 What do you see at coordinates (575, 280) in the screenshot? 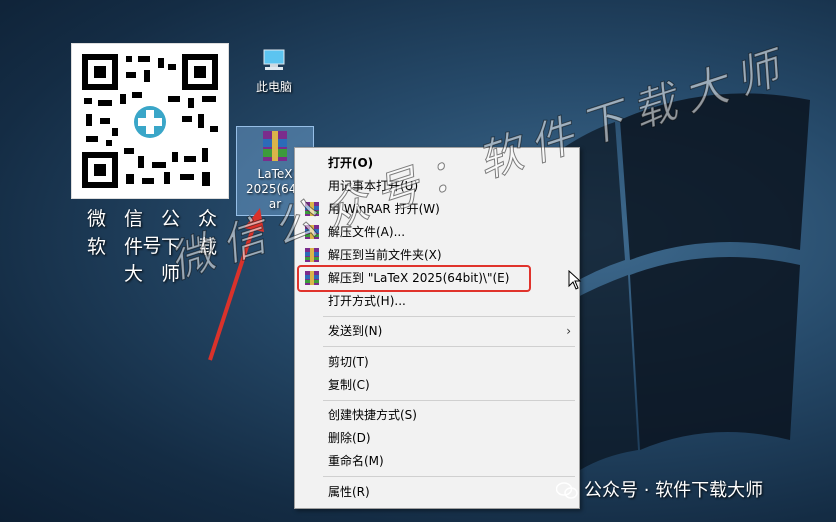
I see `mouse-cursor-icon` at bounding box center [575, 280].